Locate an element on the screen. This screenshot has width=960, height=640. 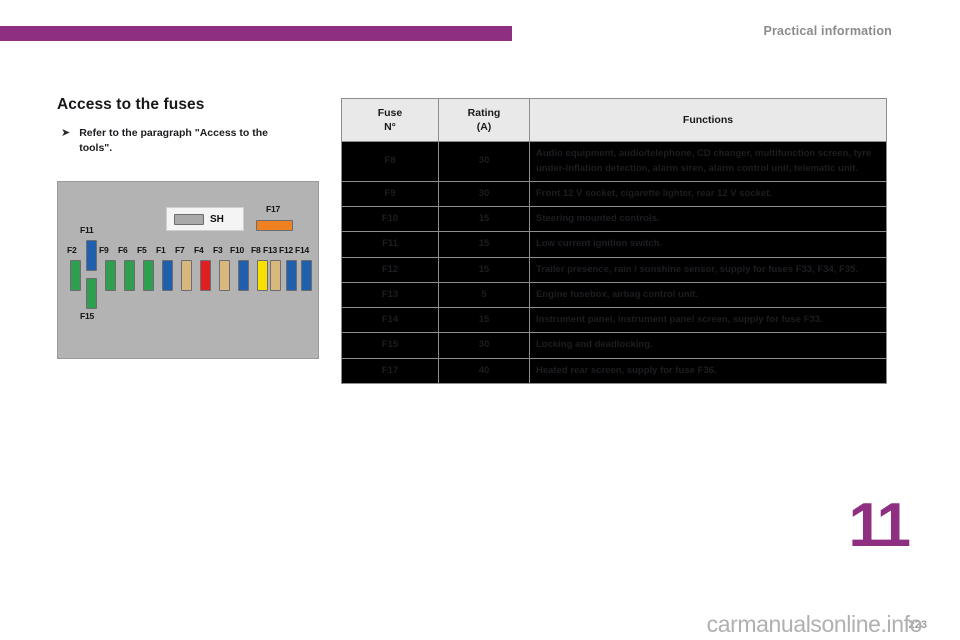
watermark: carmanualsonline.info is located at coordinates (814, 624).